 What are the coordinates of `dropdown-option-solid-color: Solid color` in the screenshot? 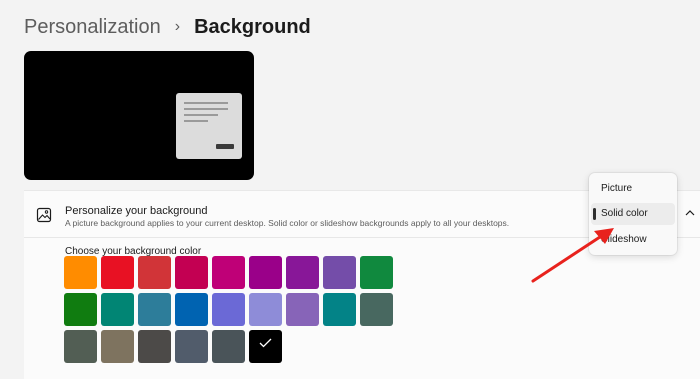 It's located at (633, 214).